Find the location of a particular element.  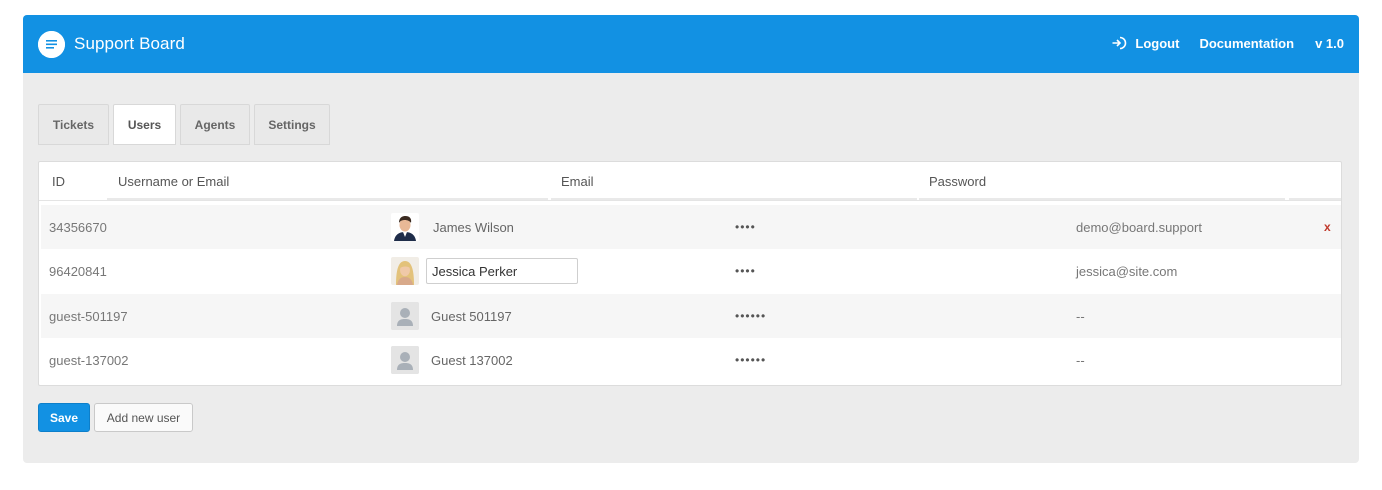

user-name-cell is located at coordinates (484, 271).